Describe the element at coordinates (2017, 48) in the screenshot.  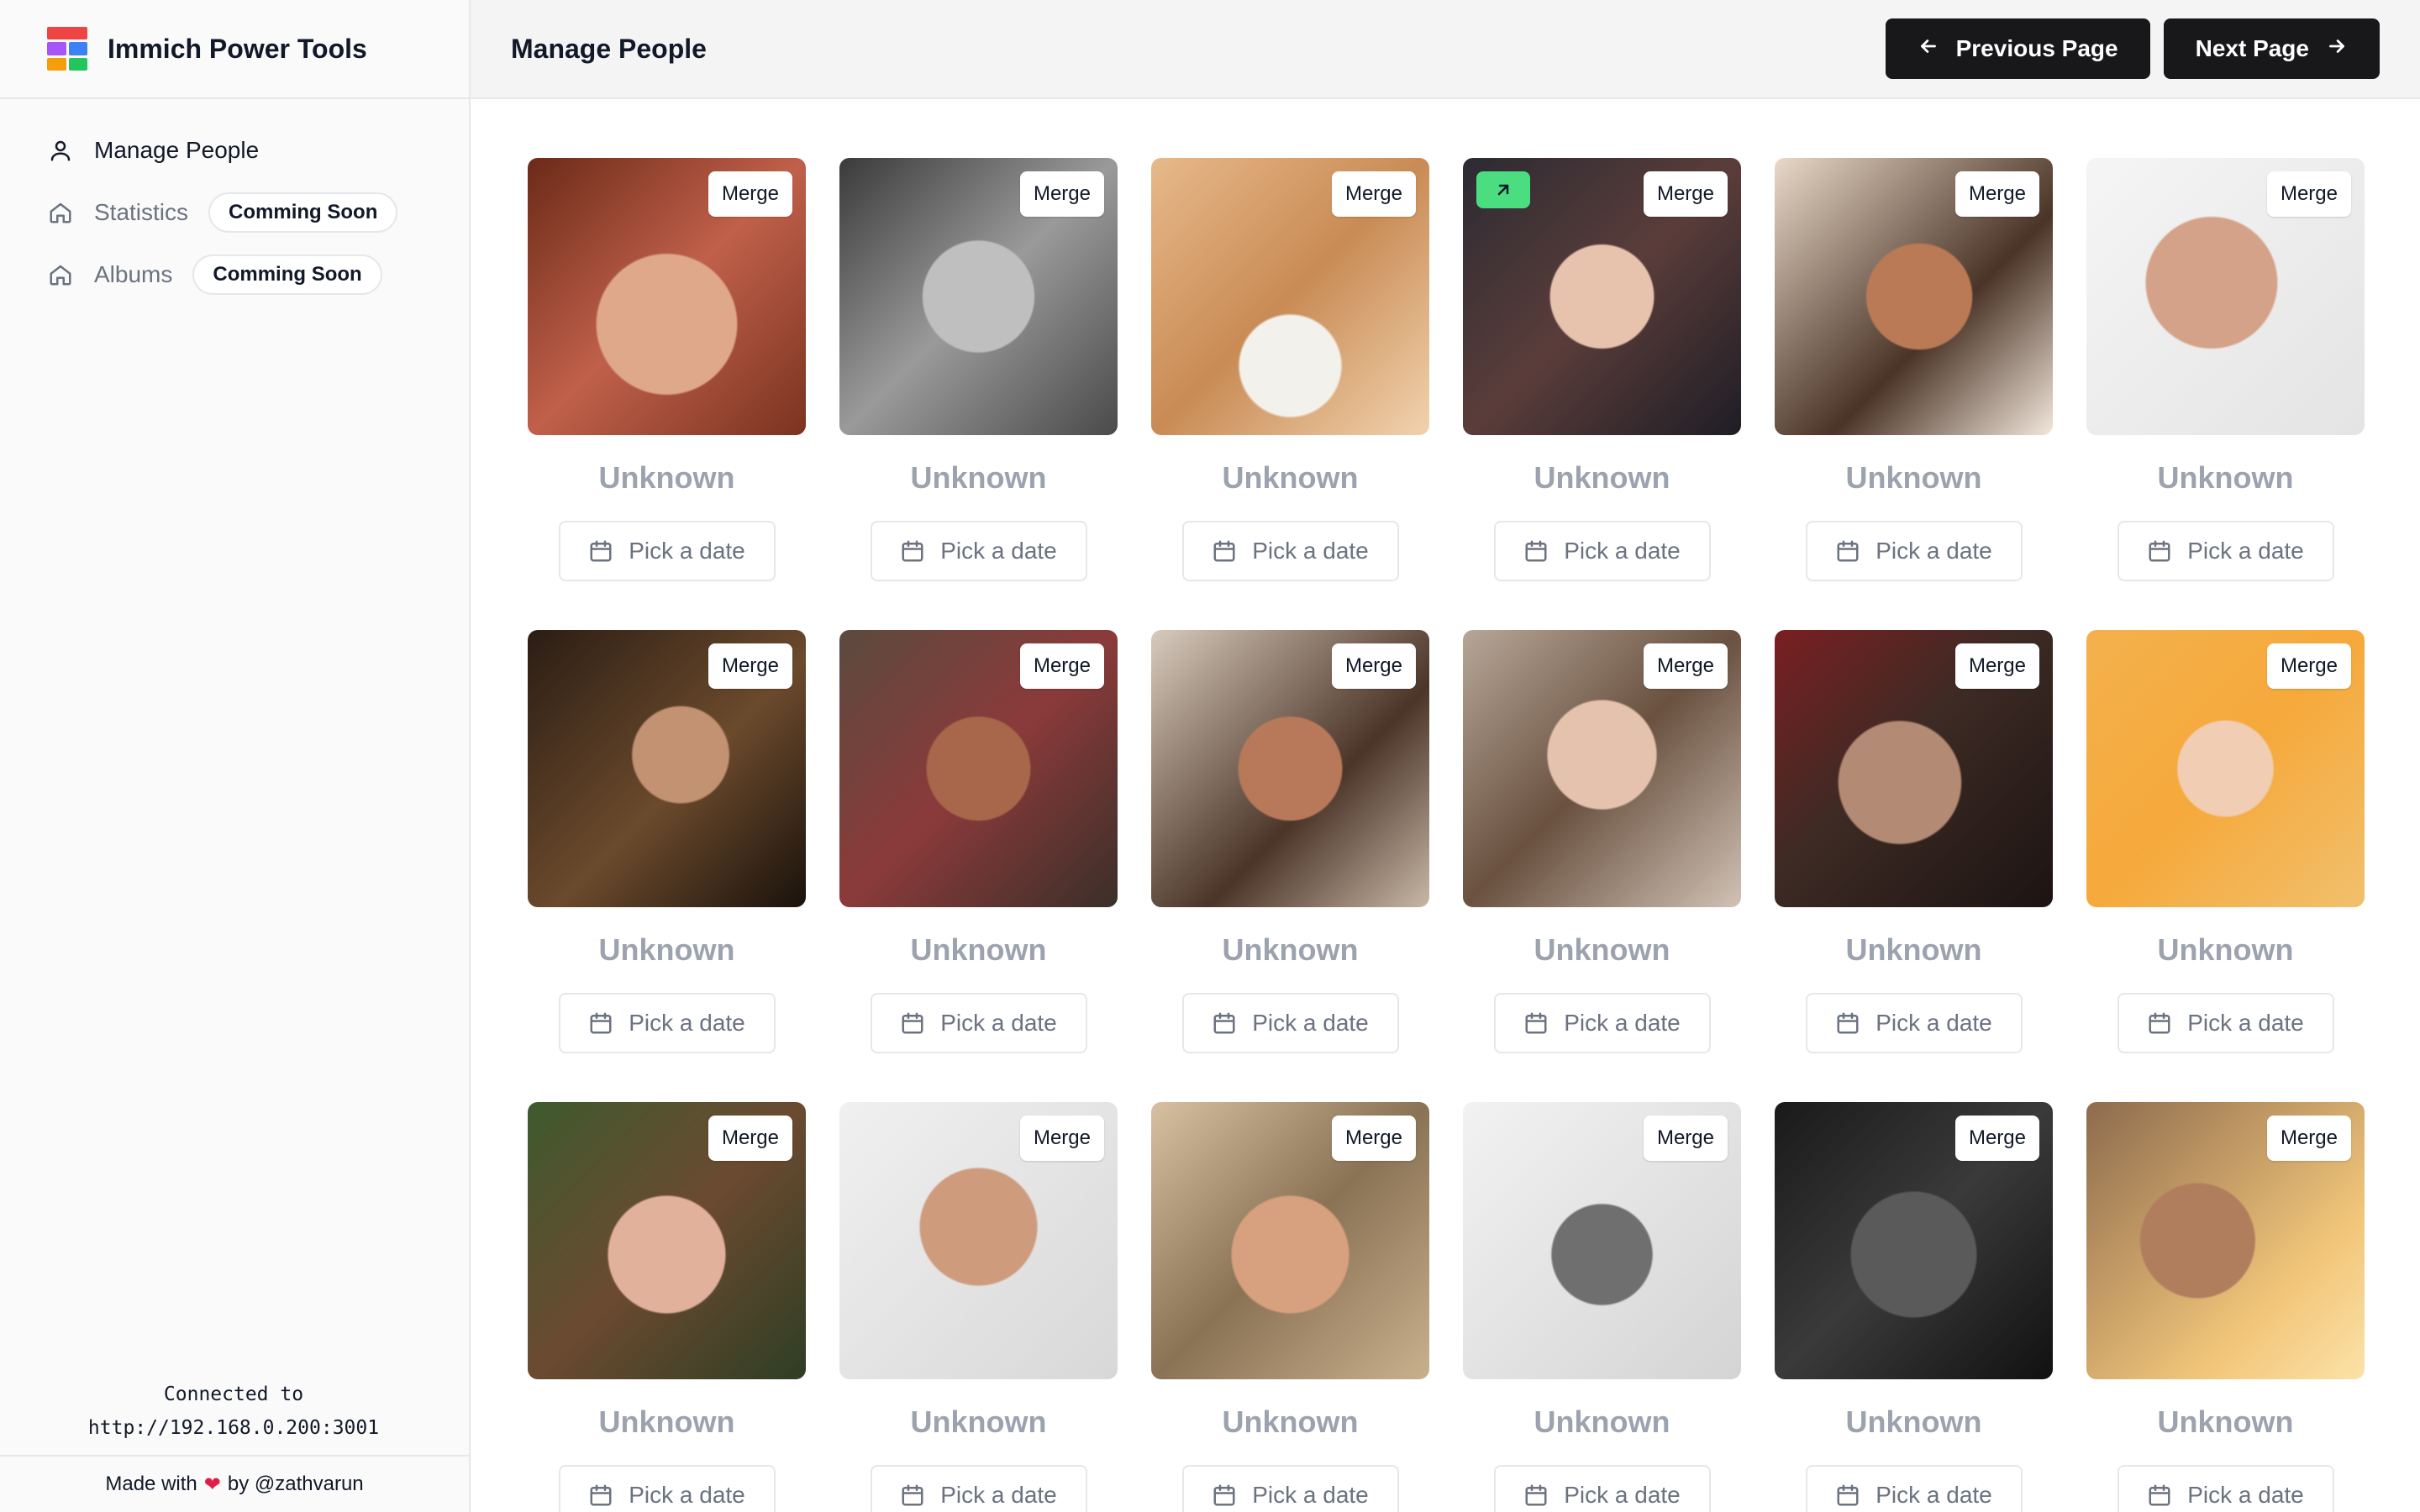
I see `previous-page-button: Previous Page` at that location.